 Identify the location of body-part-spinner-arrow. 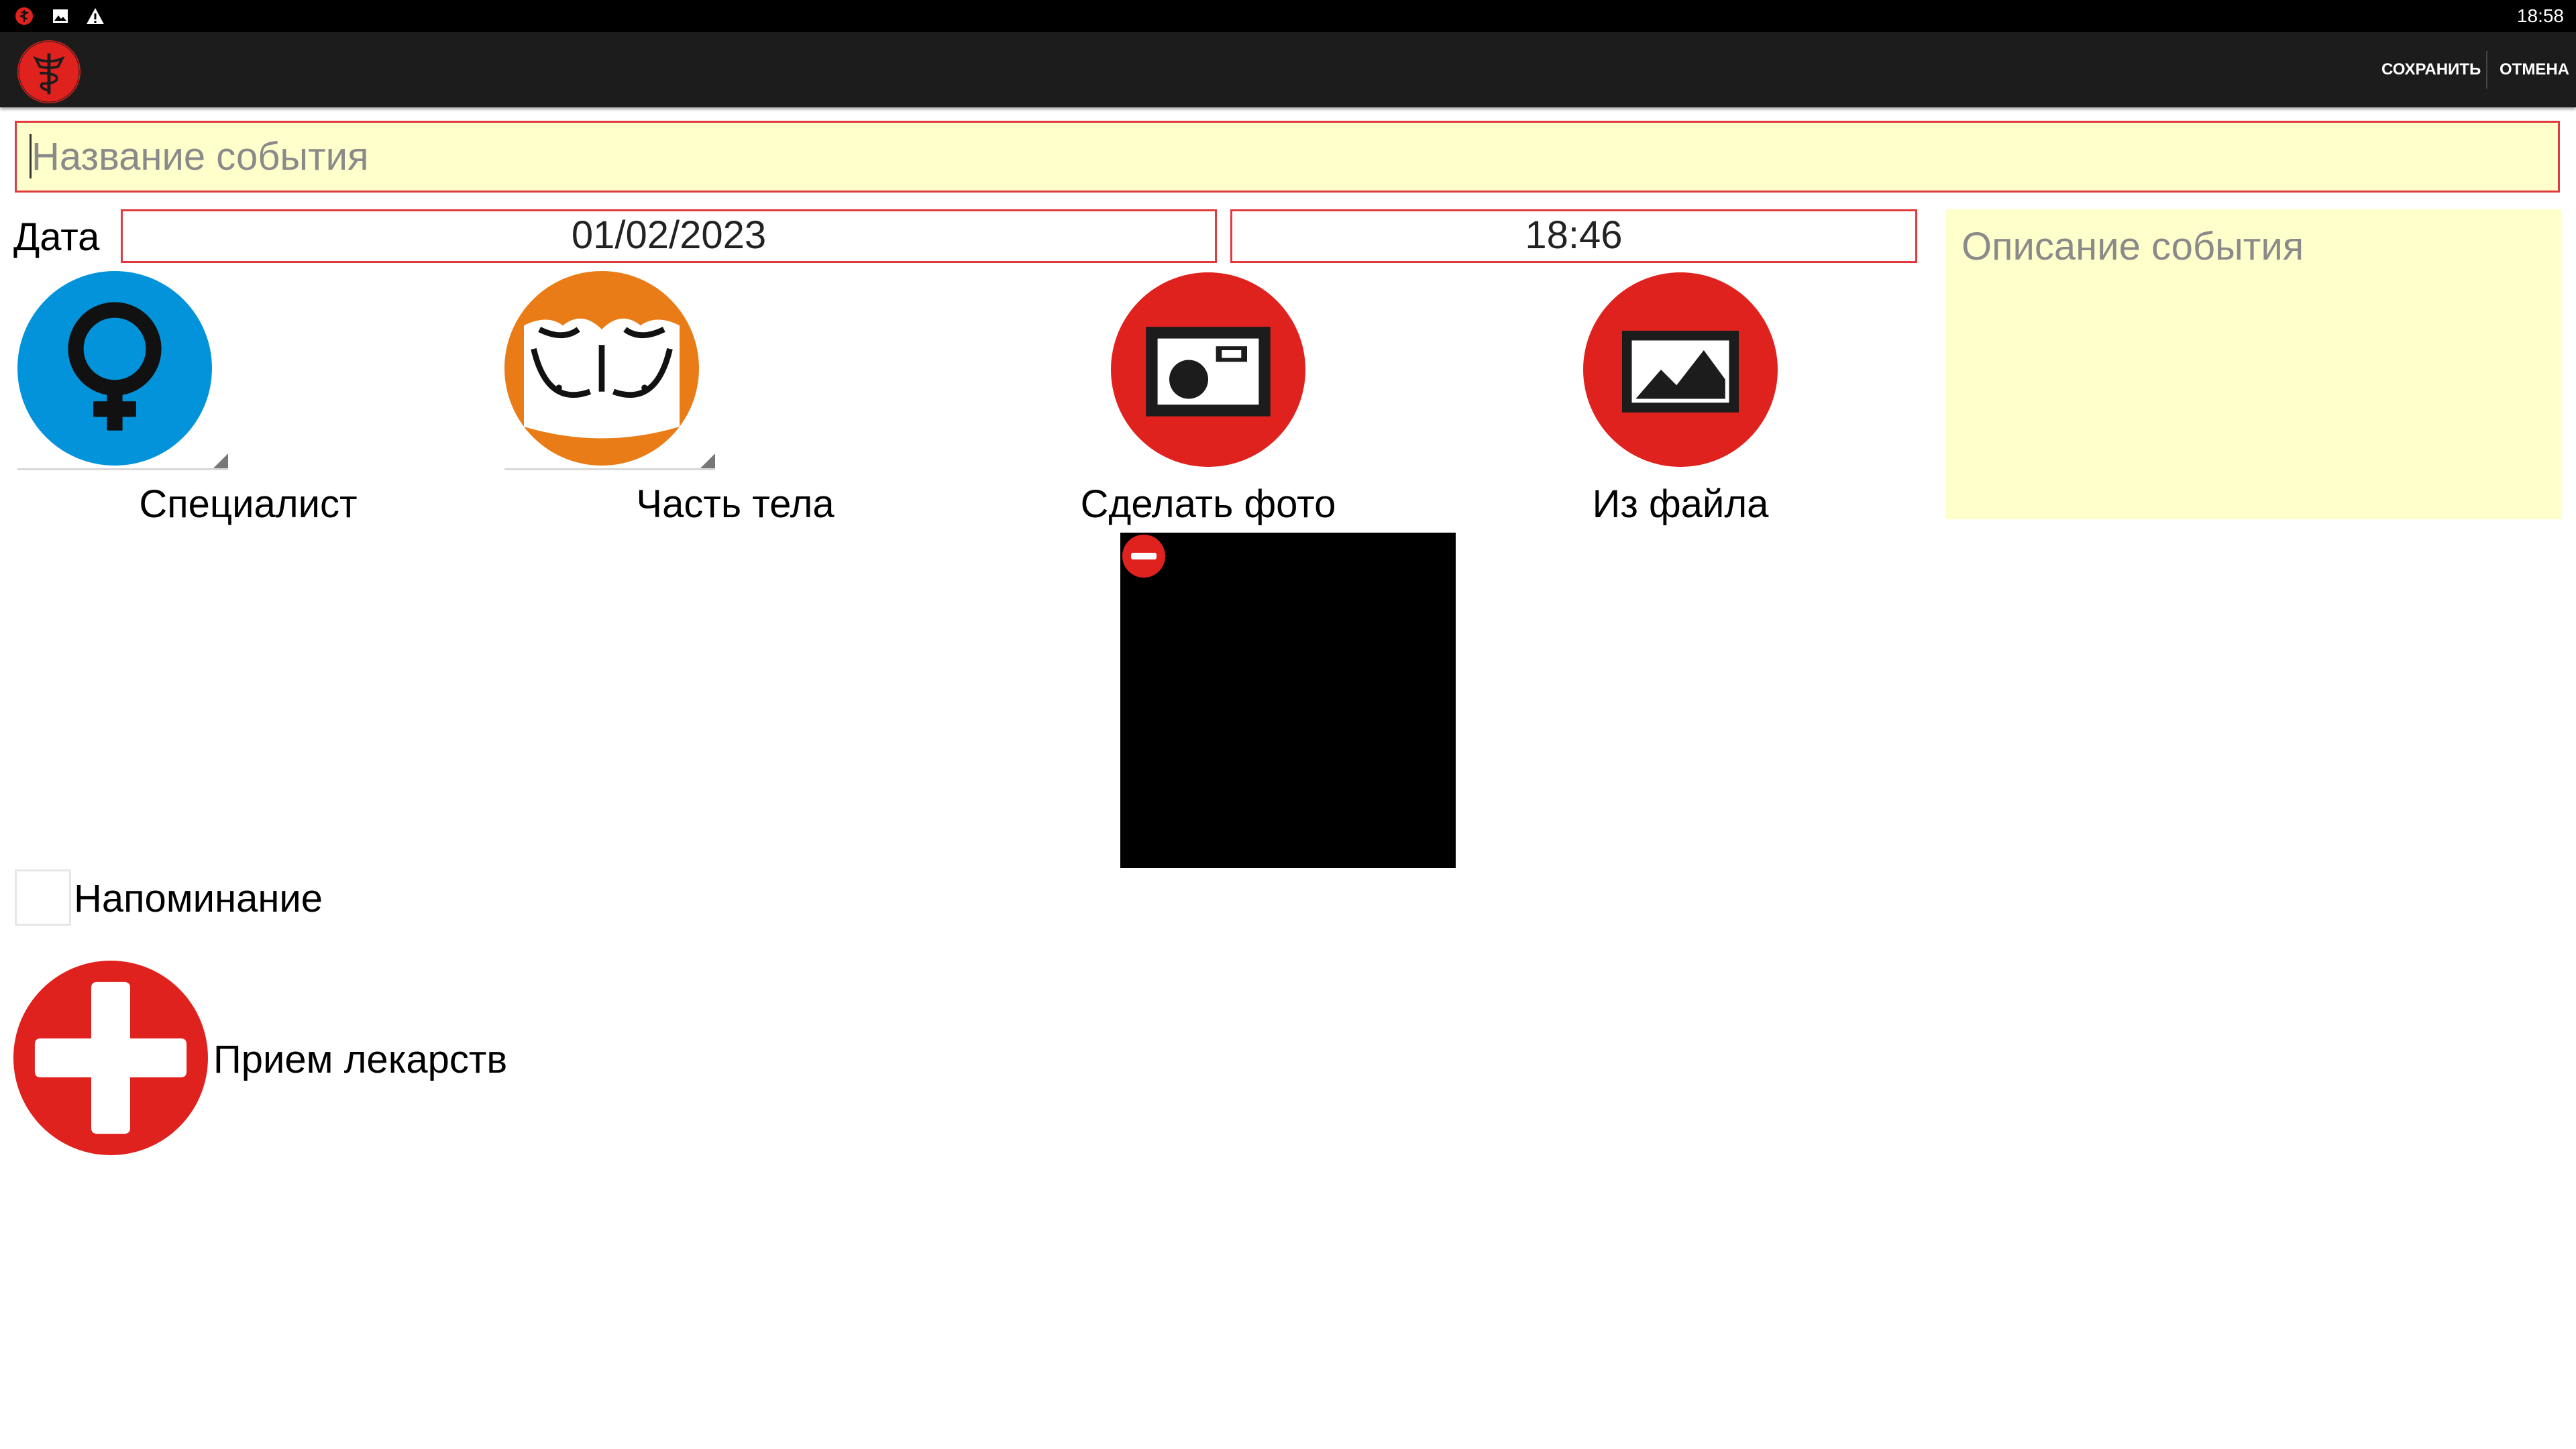
(707, 460).